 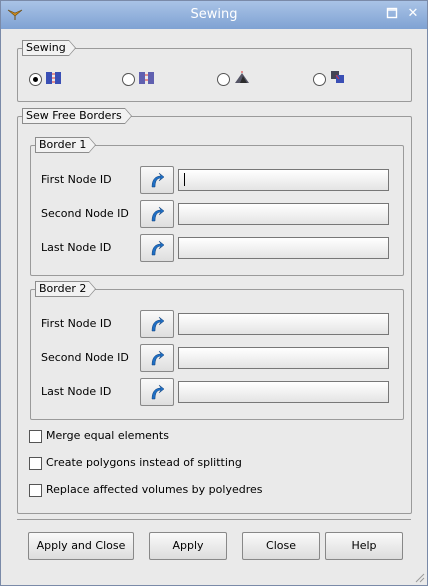 What do you see at coordinates (76, 323) in the screenshot?
I see `border2-first-node-label: First Node ID` at bounding box center [76, 323].